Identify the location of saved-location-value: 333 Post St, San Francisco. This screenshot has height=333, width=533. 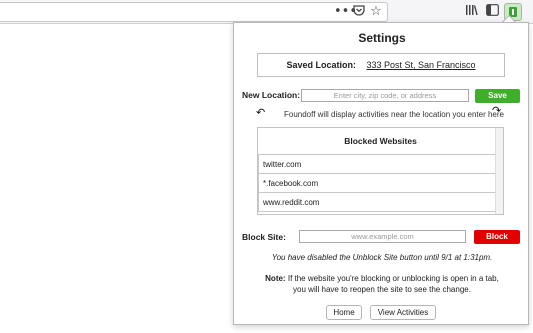
(420, 65).